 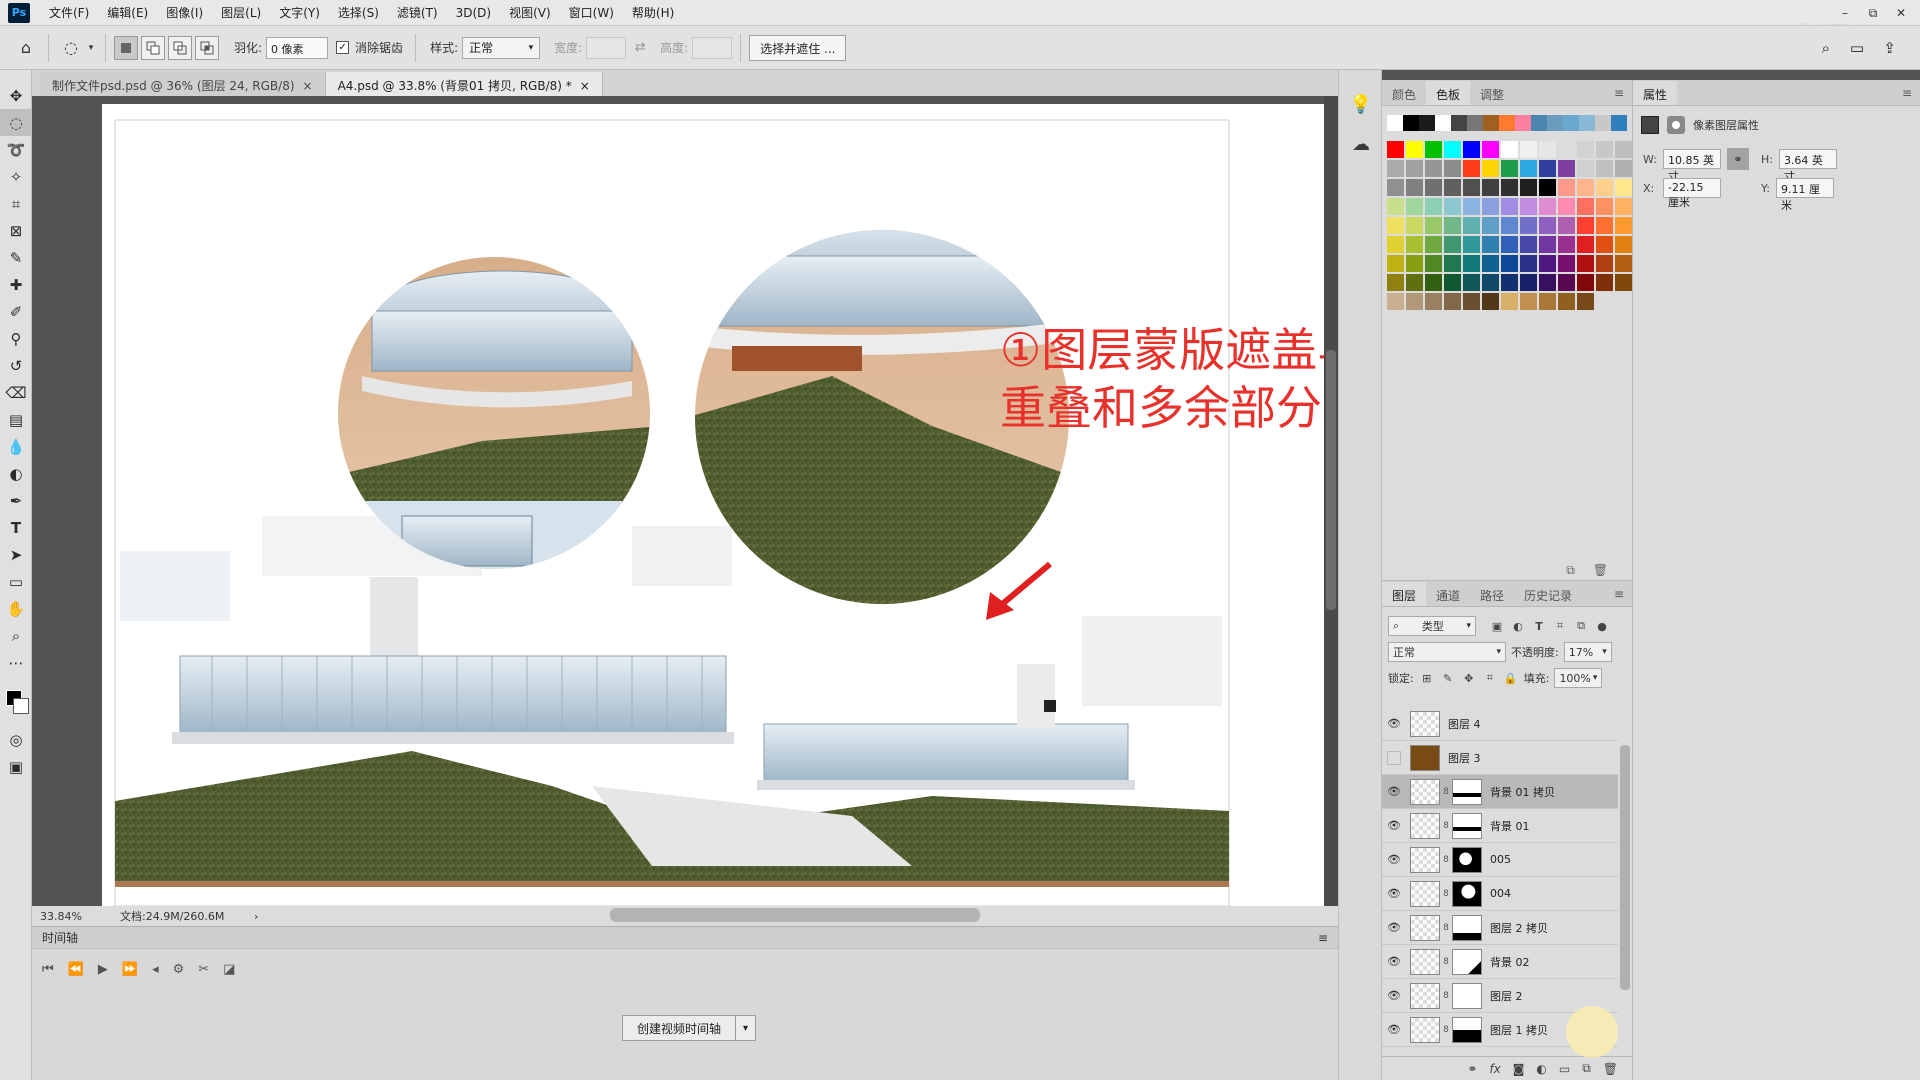 What do you see at coordinates (1472, 1069) in the screenshot?
I see `link-layers-icon: ⚭` at bounding box center [1472, 1069].